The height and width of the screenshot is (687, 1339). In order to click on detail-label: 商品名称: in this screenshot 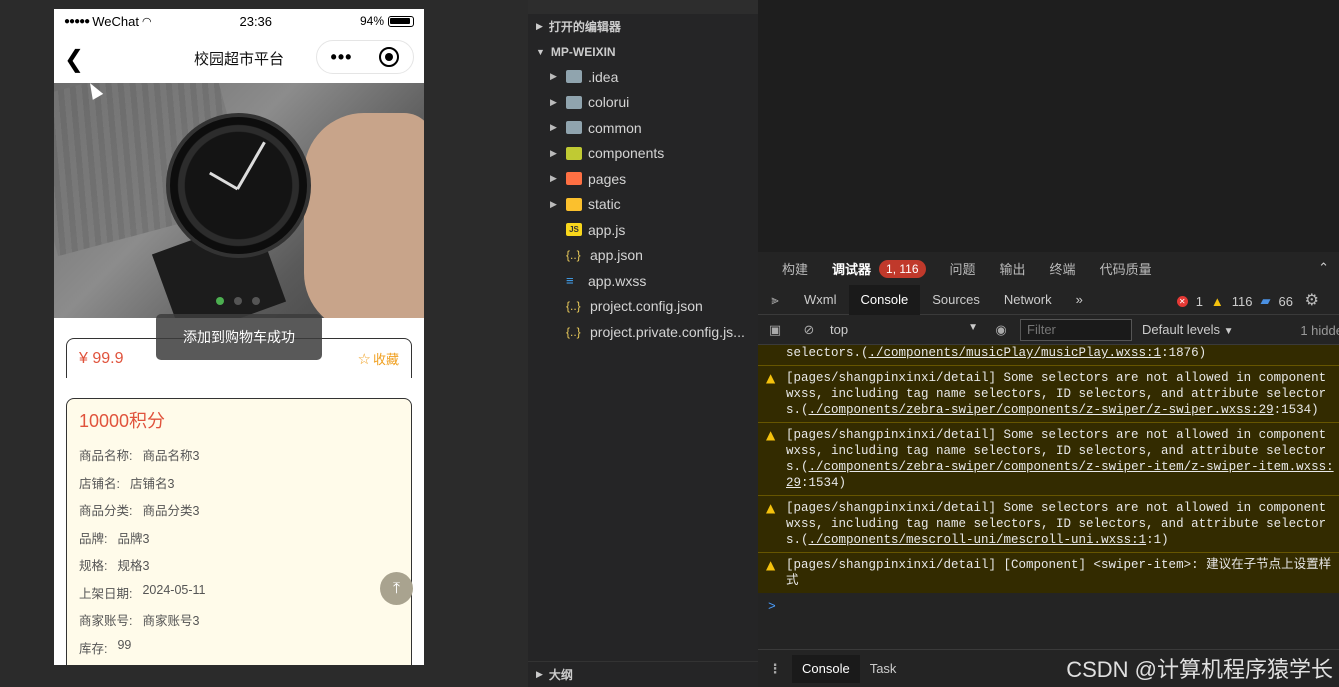, I will do `click(106, 456)`.